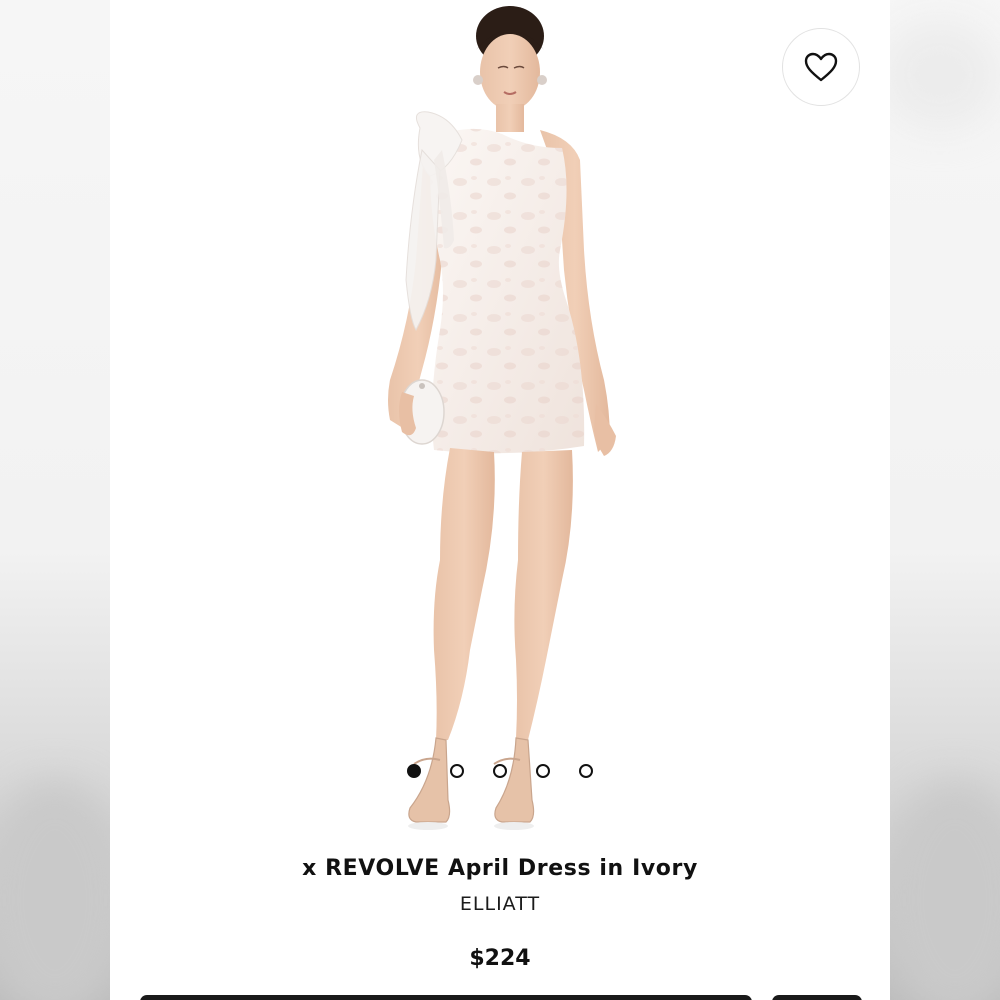  What do you see at coordinates (500, 958) in the screenshot?
I see `product-price: $224` at bounding box center [500, 958].